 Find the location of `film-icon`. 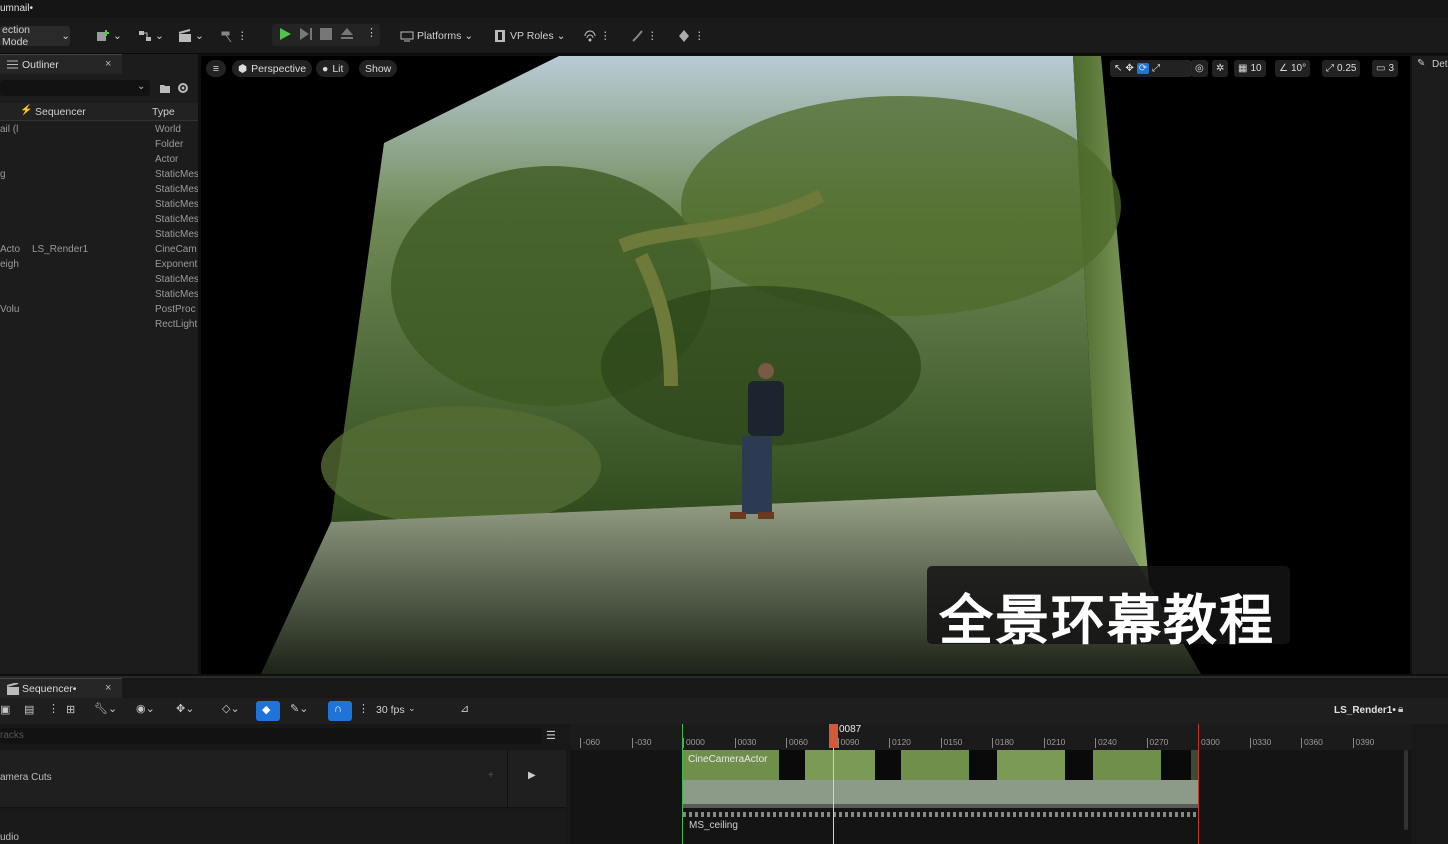

film-icon is located at coordinates (500, 36).